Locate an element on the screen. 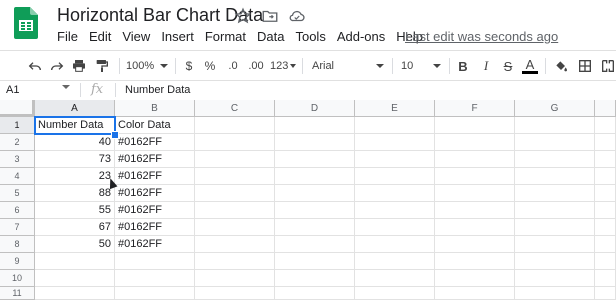 The height and width of the screenshot is (300, 616). cell-e5 is located at coordinates (395, 193).